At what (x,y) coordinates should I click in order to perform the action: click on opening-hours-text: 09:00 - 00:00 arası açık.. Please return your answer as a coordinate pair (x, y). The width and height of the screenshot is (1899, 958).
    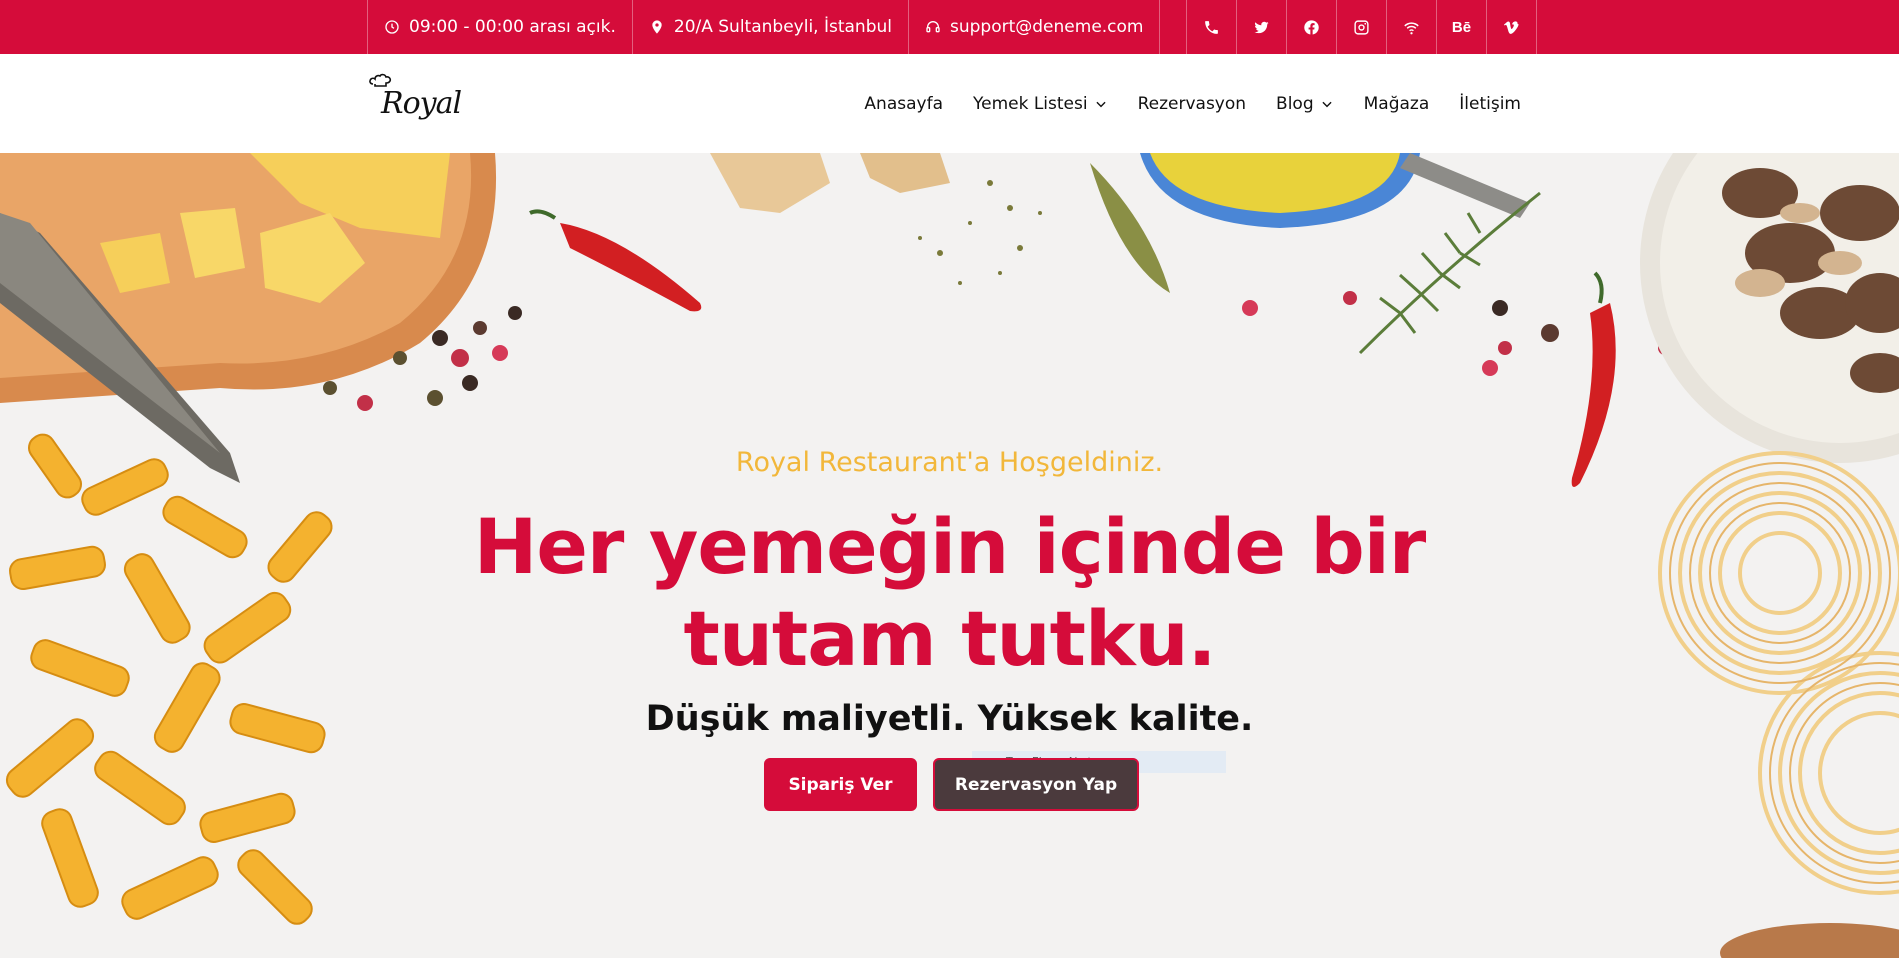
    Looking at the image, I should click on (512, 27).